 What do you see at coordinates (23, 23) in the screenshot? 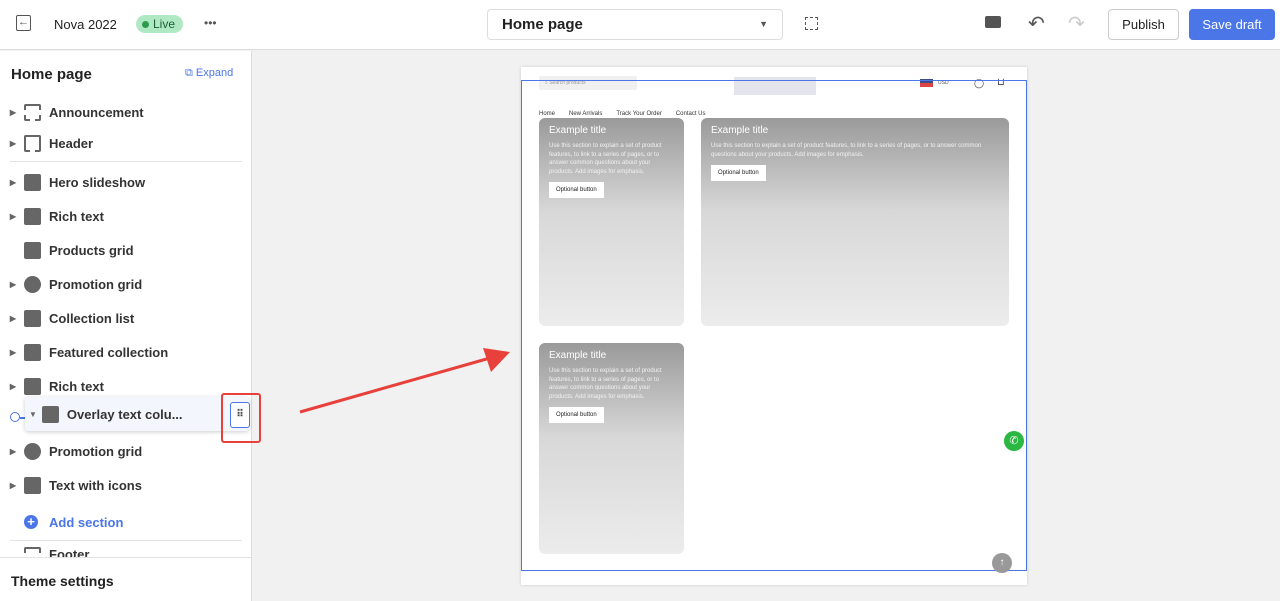
I see `exit-icon: ←` at bounding box center [23, 23].